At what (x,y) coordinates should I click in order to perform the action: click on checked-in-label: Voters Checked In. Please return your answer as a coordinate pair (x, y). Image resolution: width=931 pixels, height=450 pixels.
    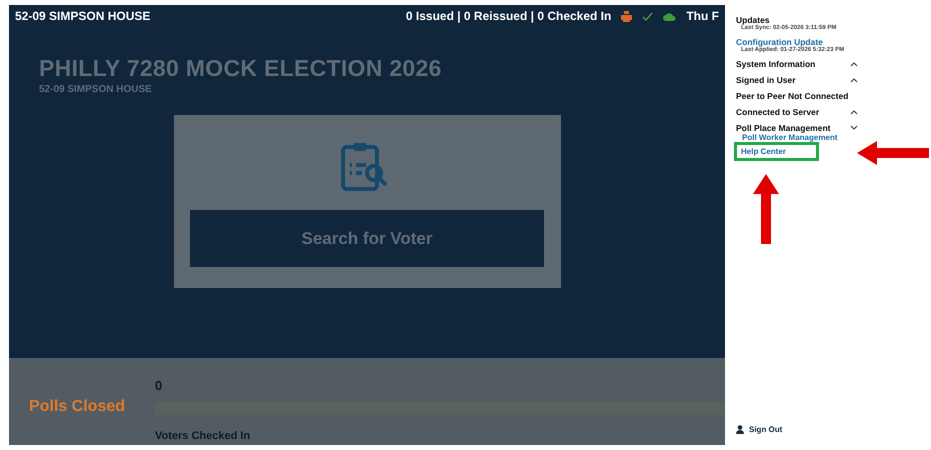
    Looking at the image, I should click on (203, 436).